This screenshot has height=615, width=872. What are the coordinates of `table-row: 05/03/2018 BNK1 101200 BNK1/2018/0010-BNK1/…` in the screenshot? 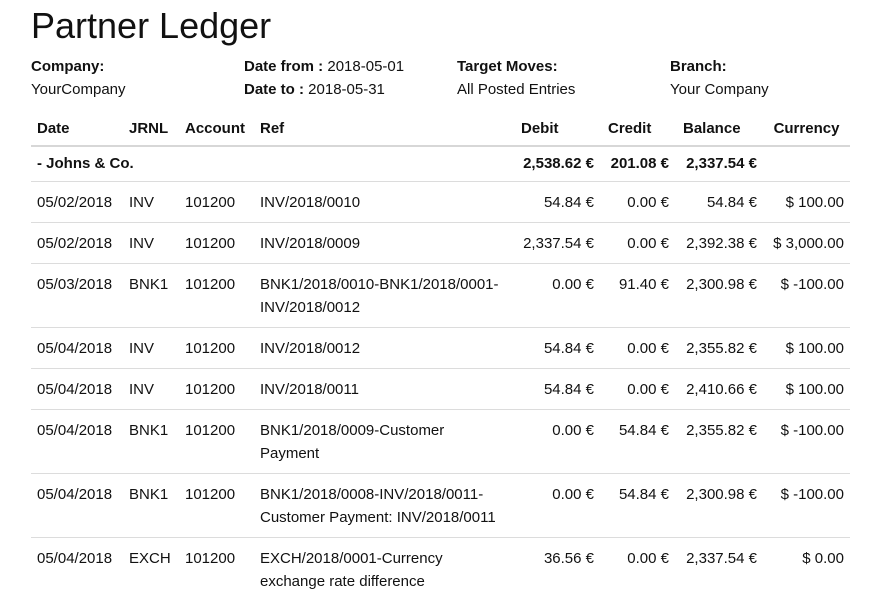 It's located at (440, 295).